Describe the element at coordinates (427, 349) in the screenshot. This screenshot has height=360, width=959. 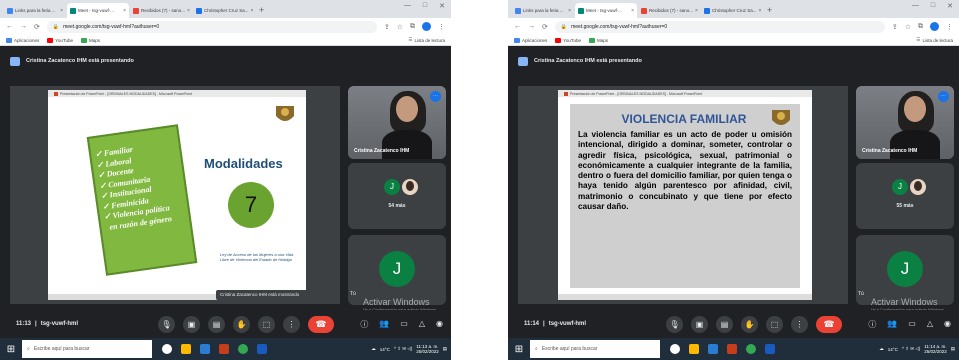
I see `clock: 11:13 a. m. 25/02/2022` at that location.